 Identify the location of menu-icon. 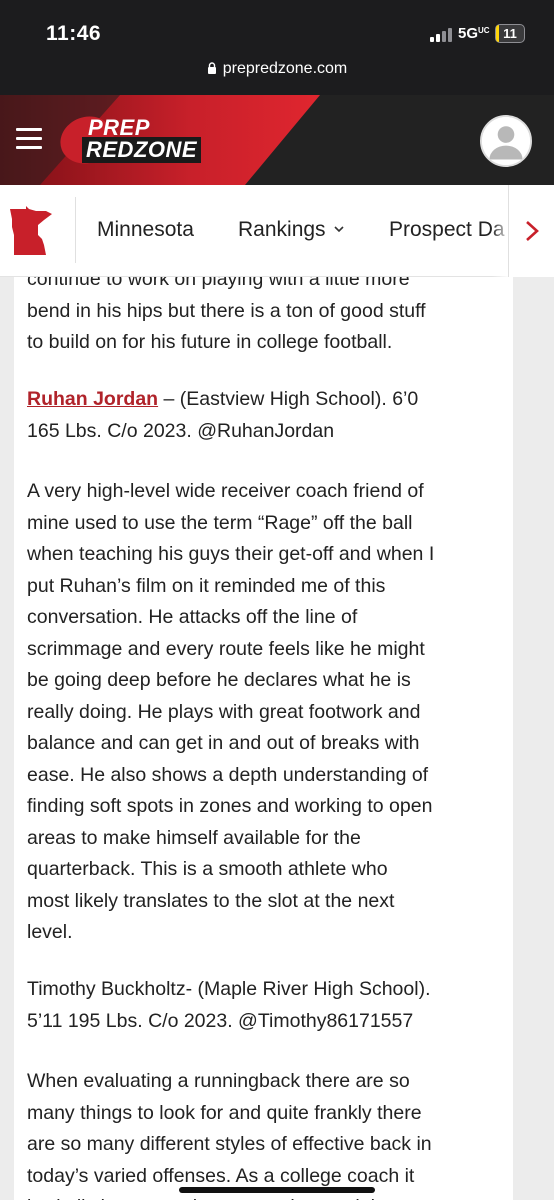
(29, 139).